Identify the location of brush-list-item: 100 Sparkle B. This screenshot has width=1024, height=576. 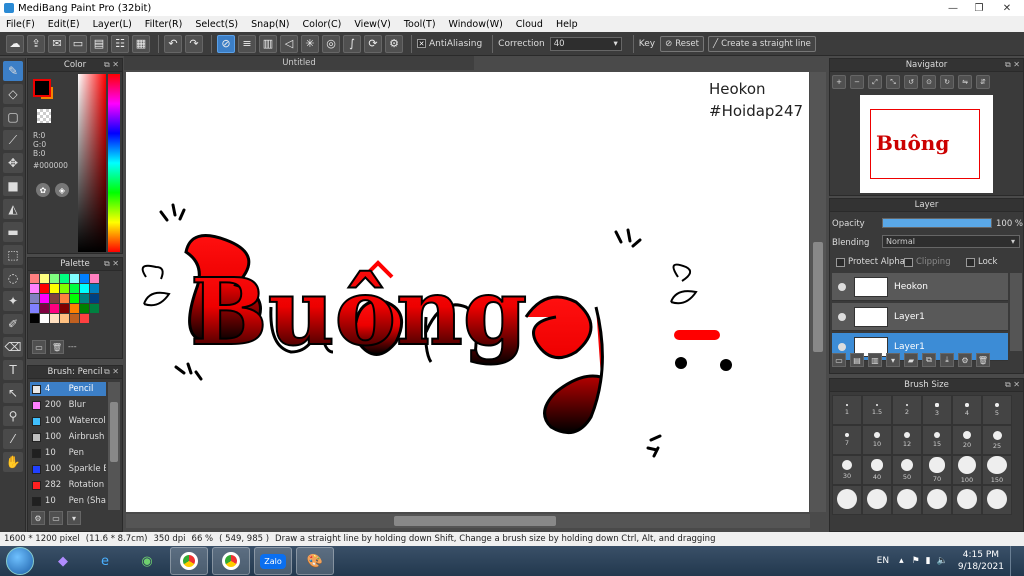
(68, 469).